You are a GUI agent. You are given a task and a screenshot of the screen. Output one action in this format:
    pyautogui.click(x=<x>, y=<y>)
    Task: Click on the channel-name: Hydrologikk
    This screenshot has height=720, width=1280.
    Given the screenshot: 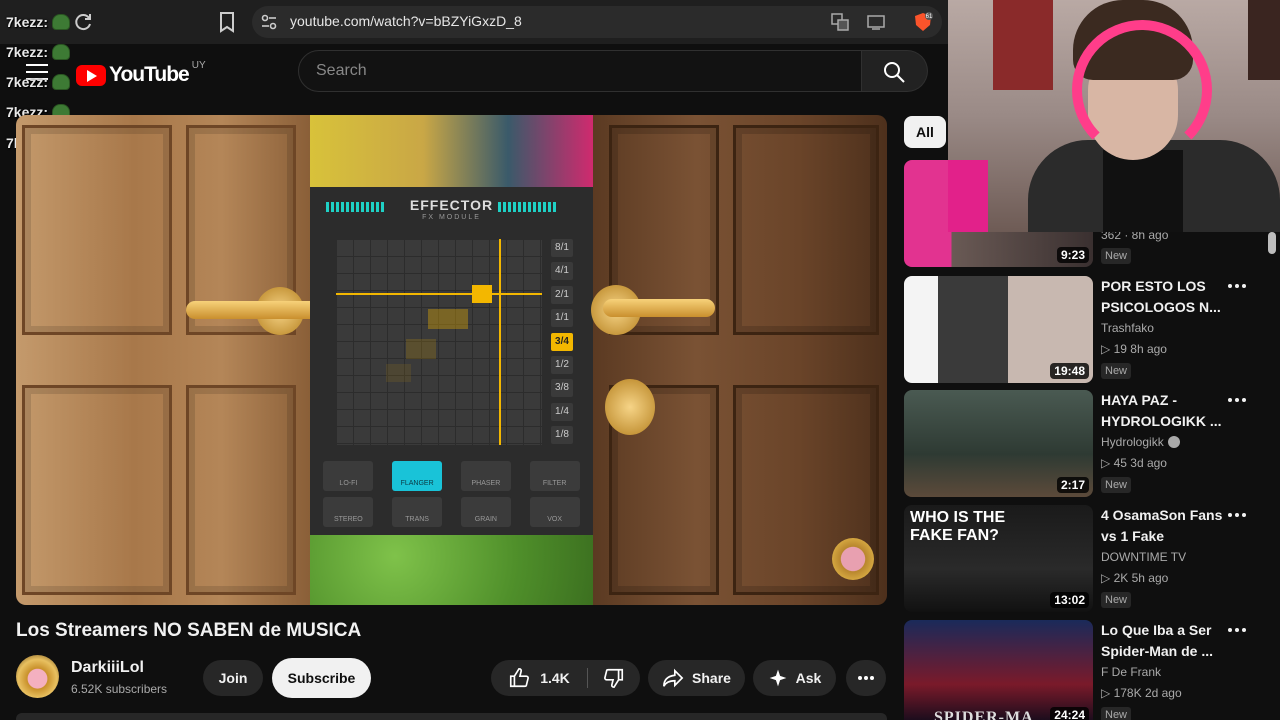 What is the action you would take?
    pyautogui.click(x=1140, y=442)
    